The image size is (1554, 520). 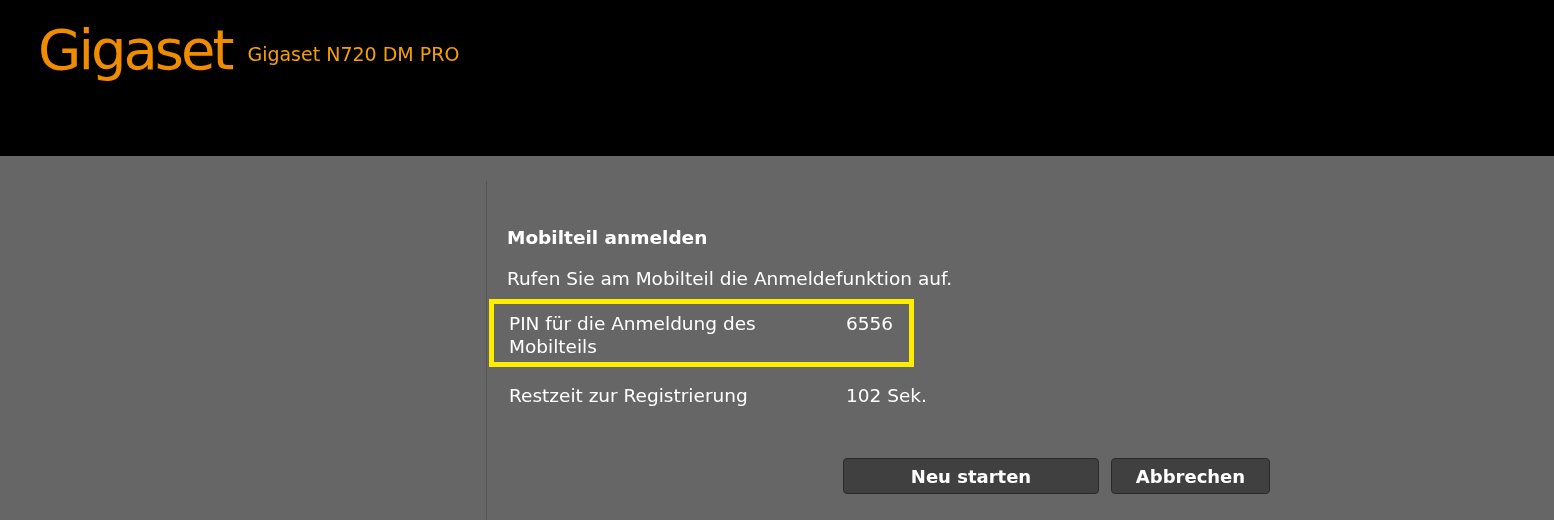 I want to click on dialog-button: Abbrechen, so click(x=1190, y=476).